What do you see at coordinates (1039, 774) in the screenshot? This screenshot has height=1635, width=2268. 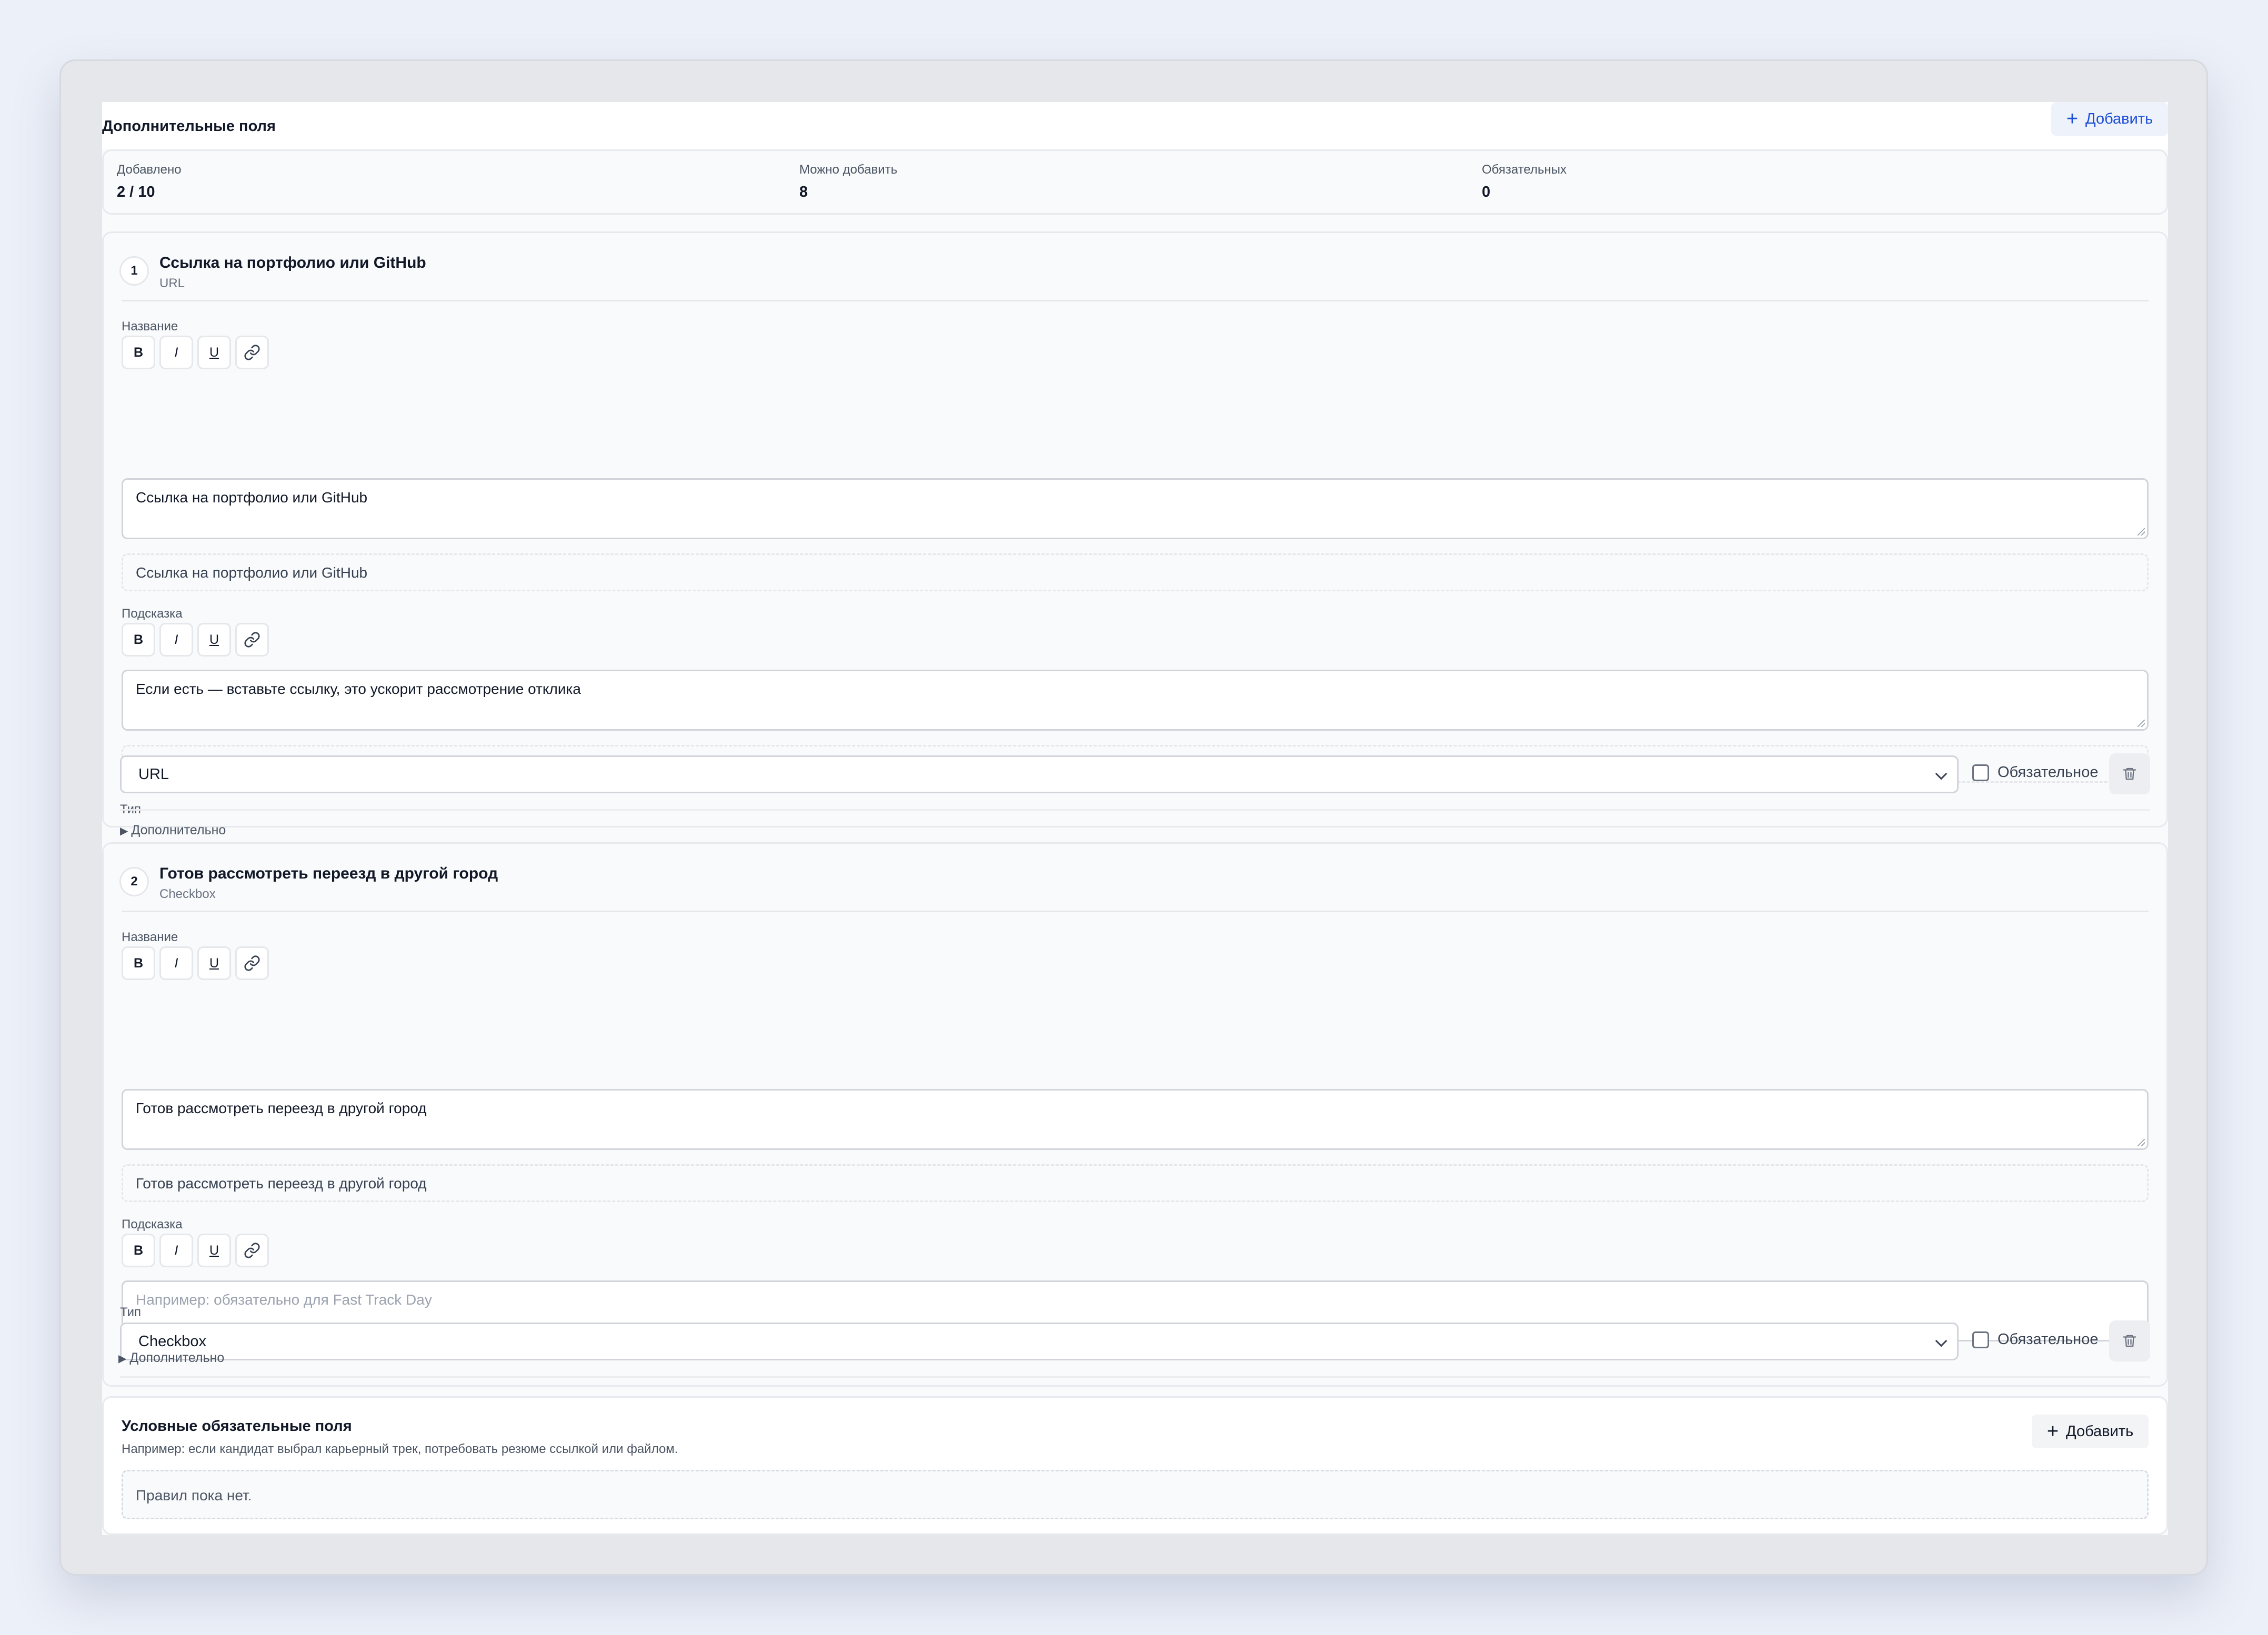 I see `type-select: URL` at bounding box center [1039, 774].